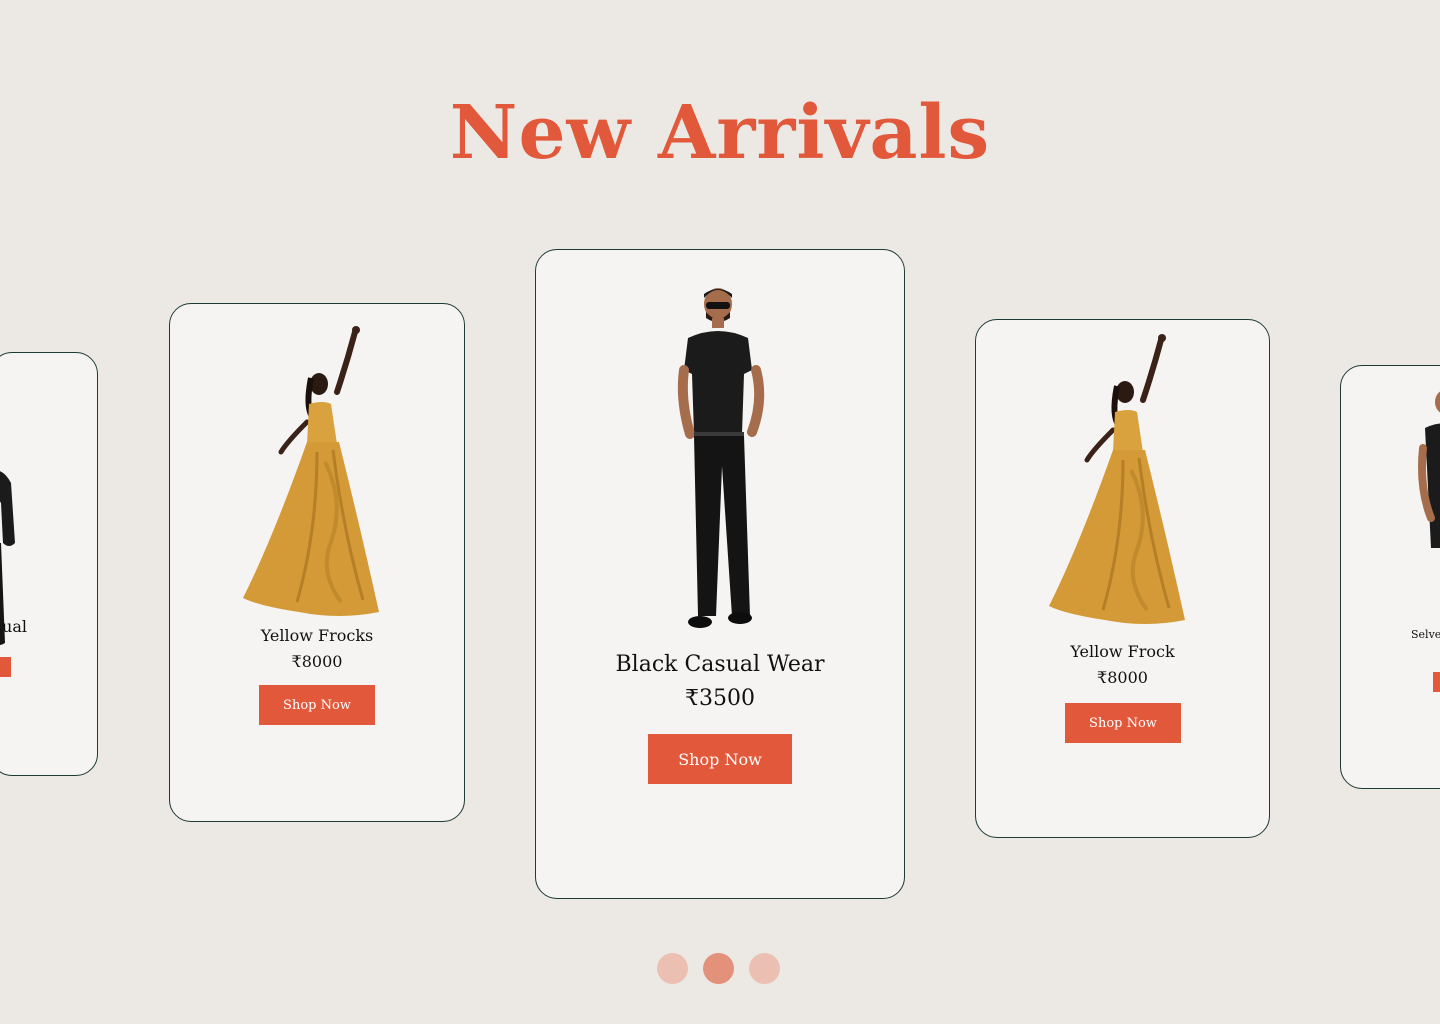  What do you see at coordinates (720, 133) in the screenshot?
I see `page-title: New Arrivals` at bounding box center [720, 133].